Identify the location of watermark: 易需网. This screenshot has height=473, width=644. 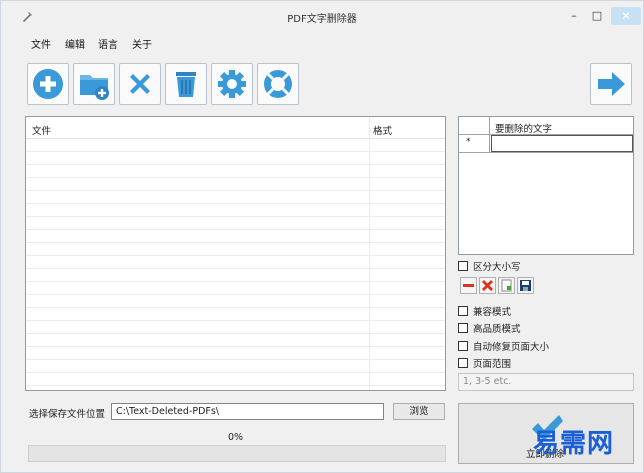
(574, 444).